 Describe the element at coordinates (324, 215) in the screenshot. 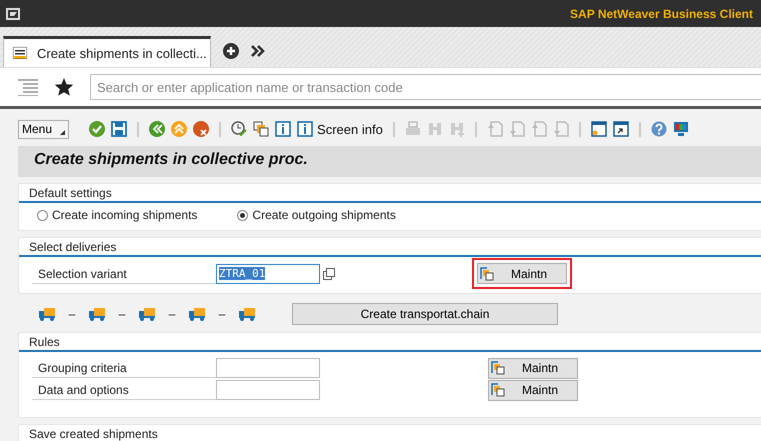

I see `radio-label: Create outgoing shipments` at that location.